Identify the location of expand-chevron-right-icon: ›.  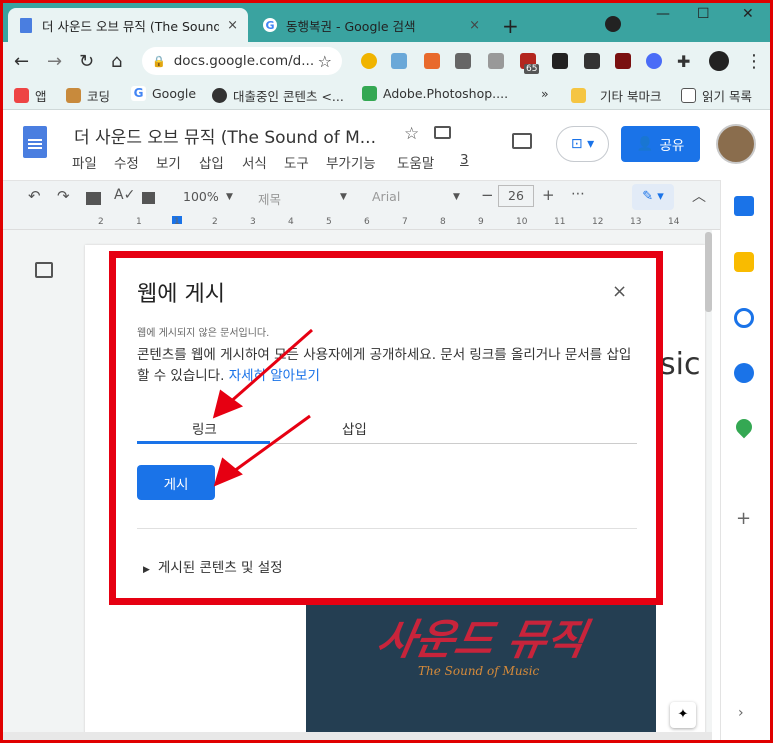
(741, 713).